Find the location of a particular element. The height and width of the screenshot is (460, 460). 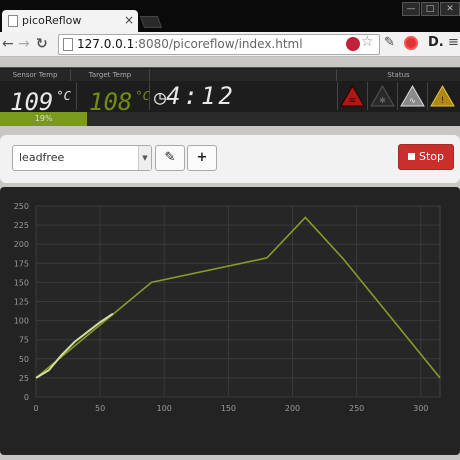

add-profile-button: + is located at coordinates (202, 158).